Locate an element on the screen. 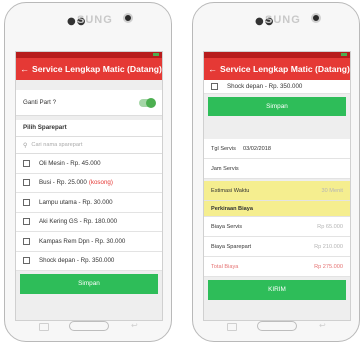 The width and height of the screenshot is (364, 347). part-item-oli-mesin: Oli Mesin - Rp. 45.000 is located at coordinates (89, 164).